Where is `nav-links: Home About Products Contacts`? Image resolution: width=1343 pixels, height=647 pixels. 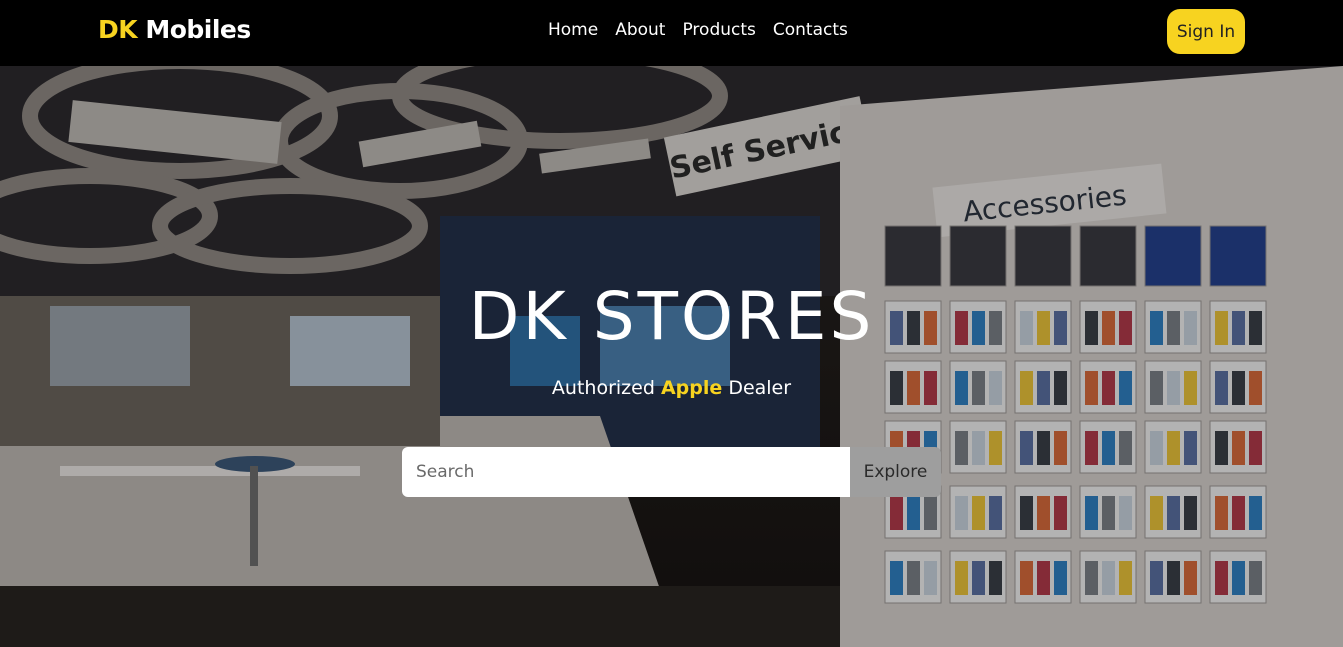
nav-links: Home About Products Contacts is located at coordinates (698, 30).